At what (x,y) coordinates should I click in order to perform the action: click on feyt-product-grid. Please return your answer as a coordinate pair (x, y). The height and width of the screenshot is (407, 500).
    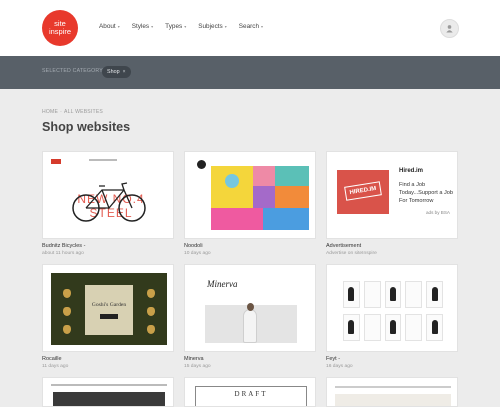
    Looking at the image, I should click on (393, 311).